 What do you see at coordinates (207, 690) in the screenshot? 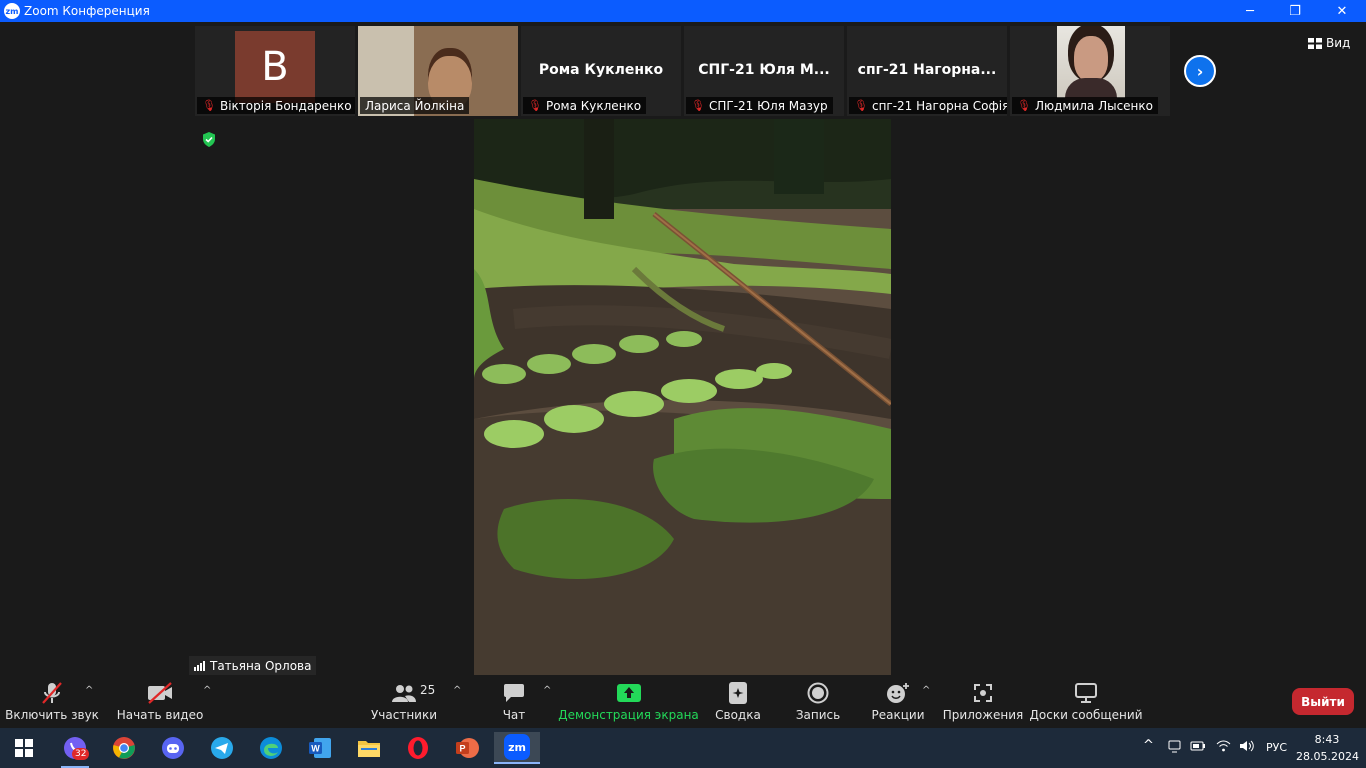
I see `video-options-chevron-icon: ^` at bounding box center [207, 690].